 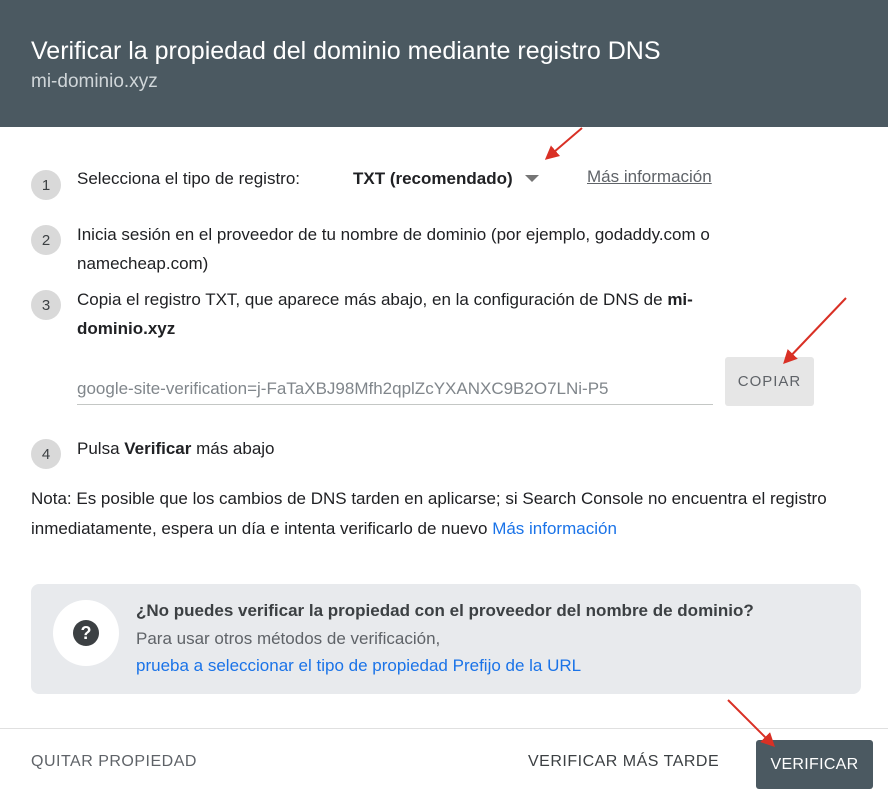 I want to click on verify-button: VERIFICAR, so click(x=814, y=764).